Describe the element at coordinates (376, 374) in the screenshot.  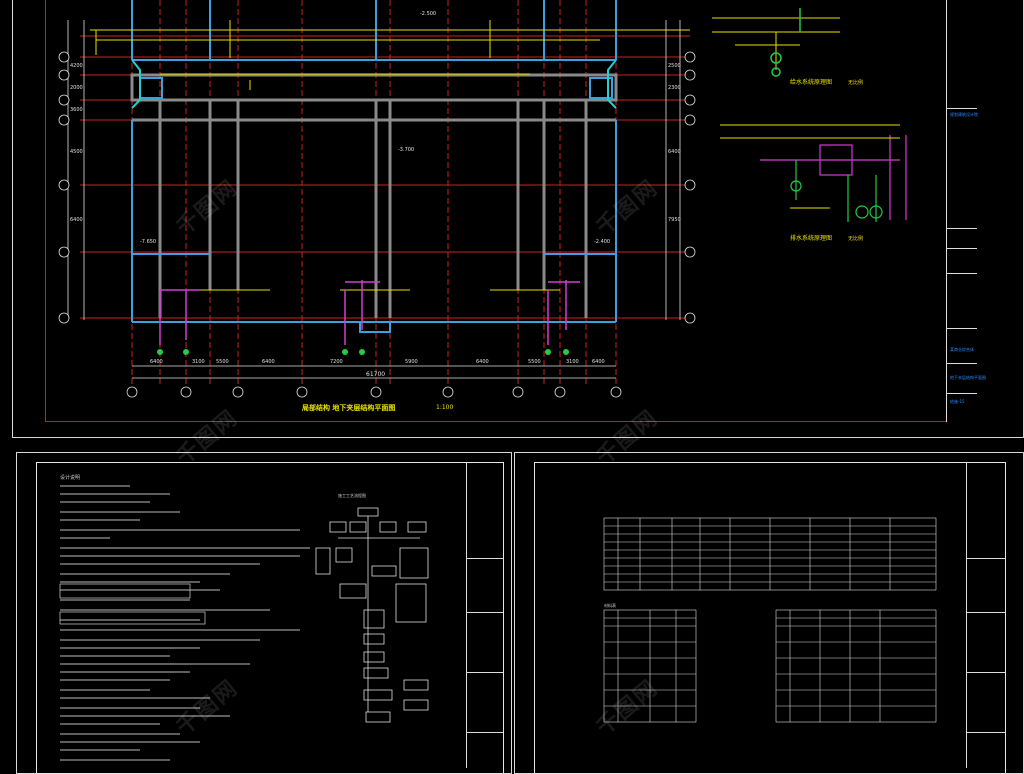
I see `plan-total-width: 61700` at that location.